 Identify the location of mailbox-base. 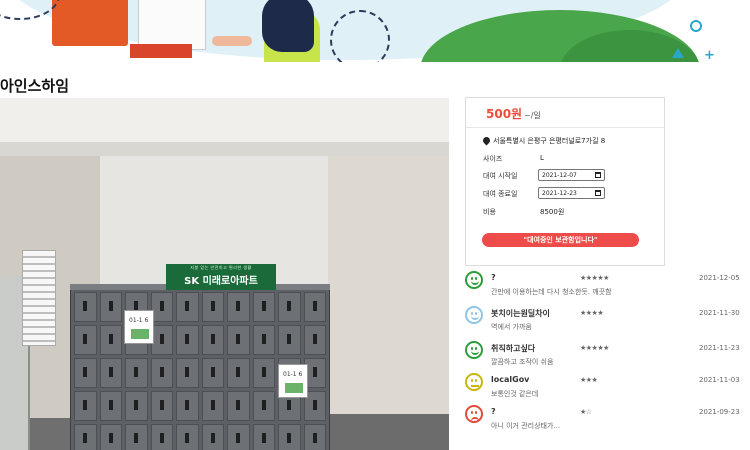
(161, 51).